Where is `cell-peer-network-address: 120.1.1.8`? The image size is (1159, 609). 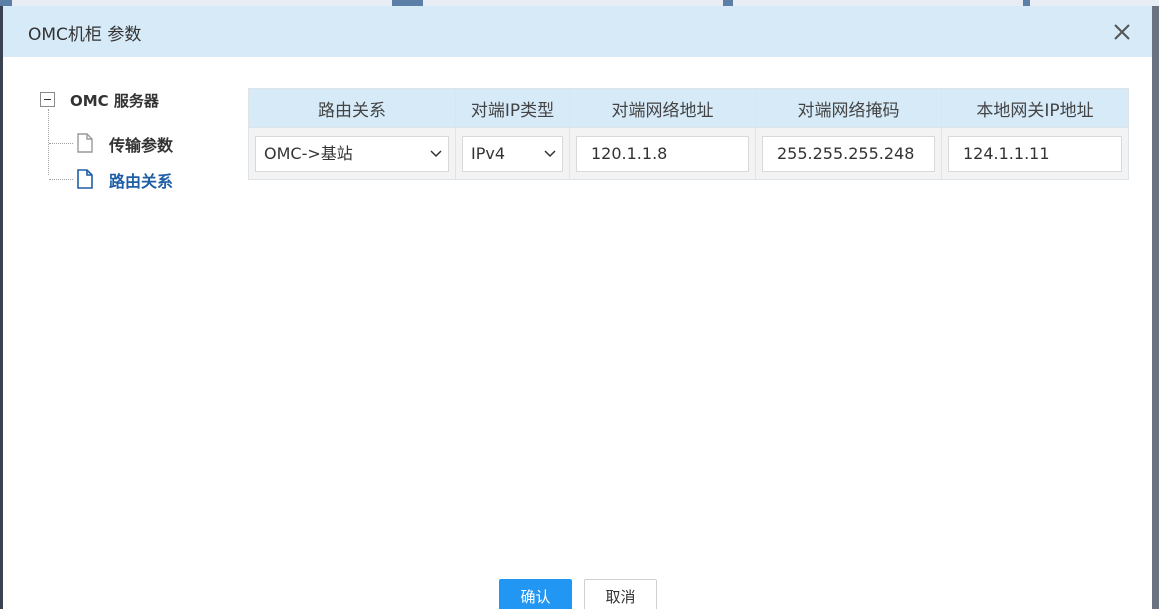 cell-peer-network-address: 120.1.1.8 is located at coordinates (662, 153).